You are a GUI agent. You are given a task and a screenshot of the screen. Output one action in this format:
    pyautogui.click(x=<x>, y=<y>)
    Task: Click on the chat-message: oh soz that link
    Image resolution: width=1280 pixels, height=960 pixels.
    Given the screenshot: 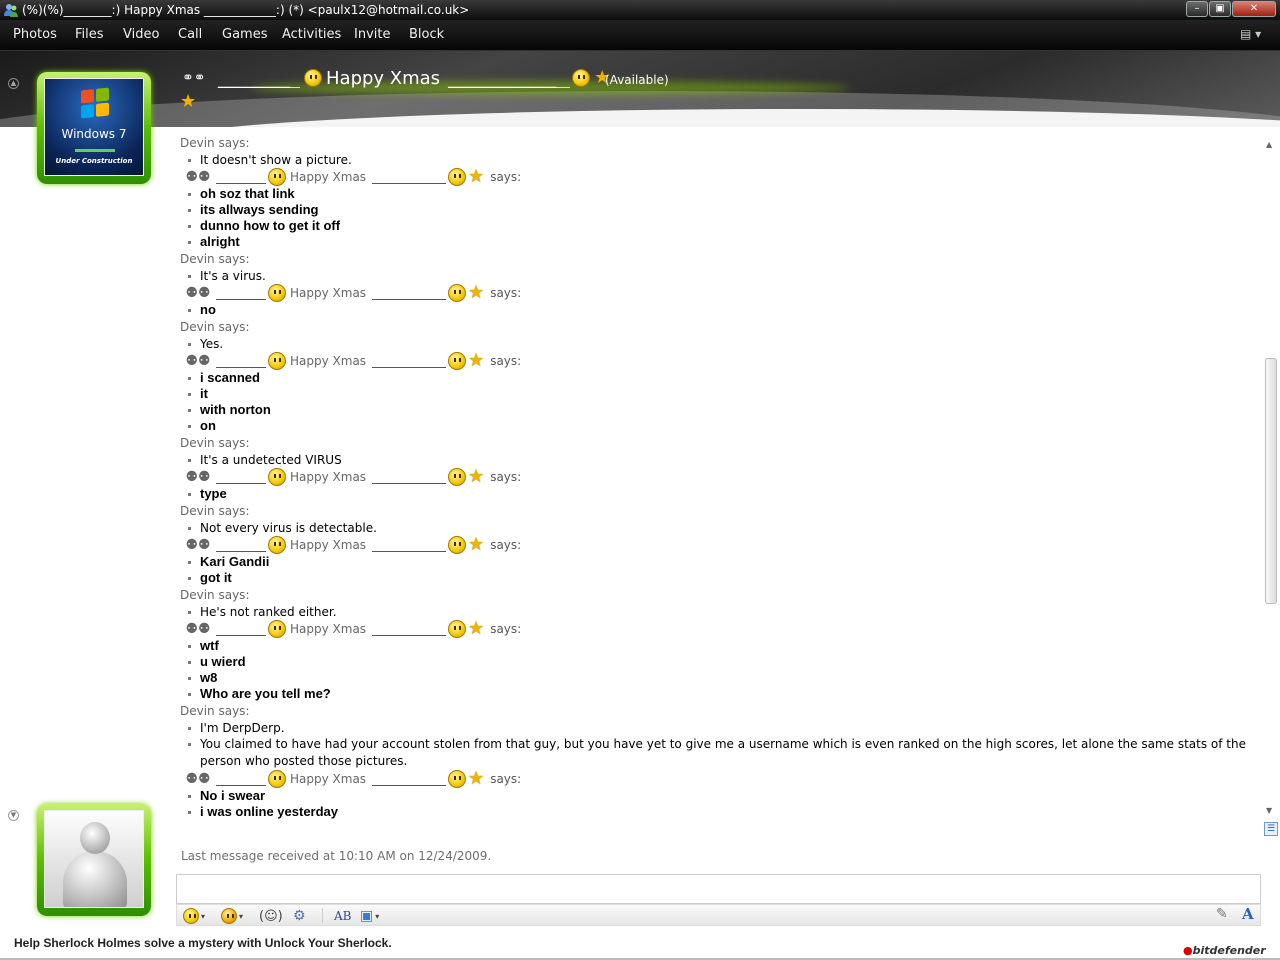 What is the action you would take?
    pyautogui.click(x=721, y=194)
    